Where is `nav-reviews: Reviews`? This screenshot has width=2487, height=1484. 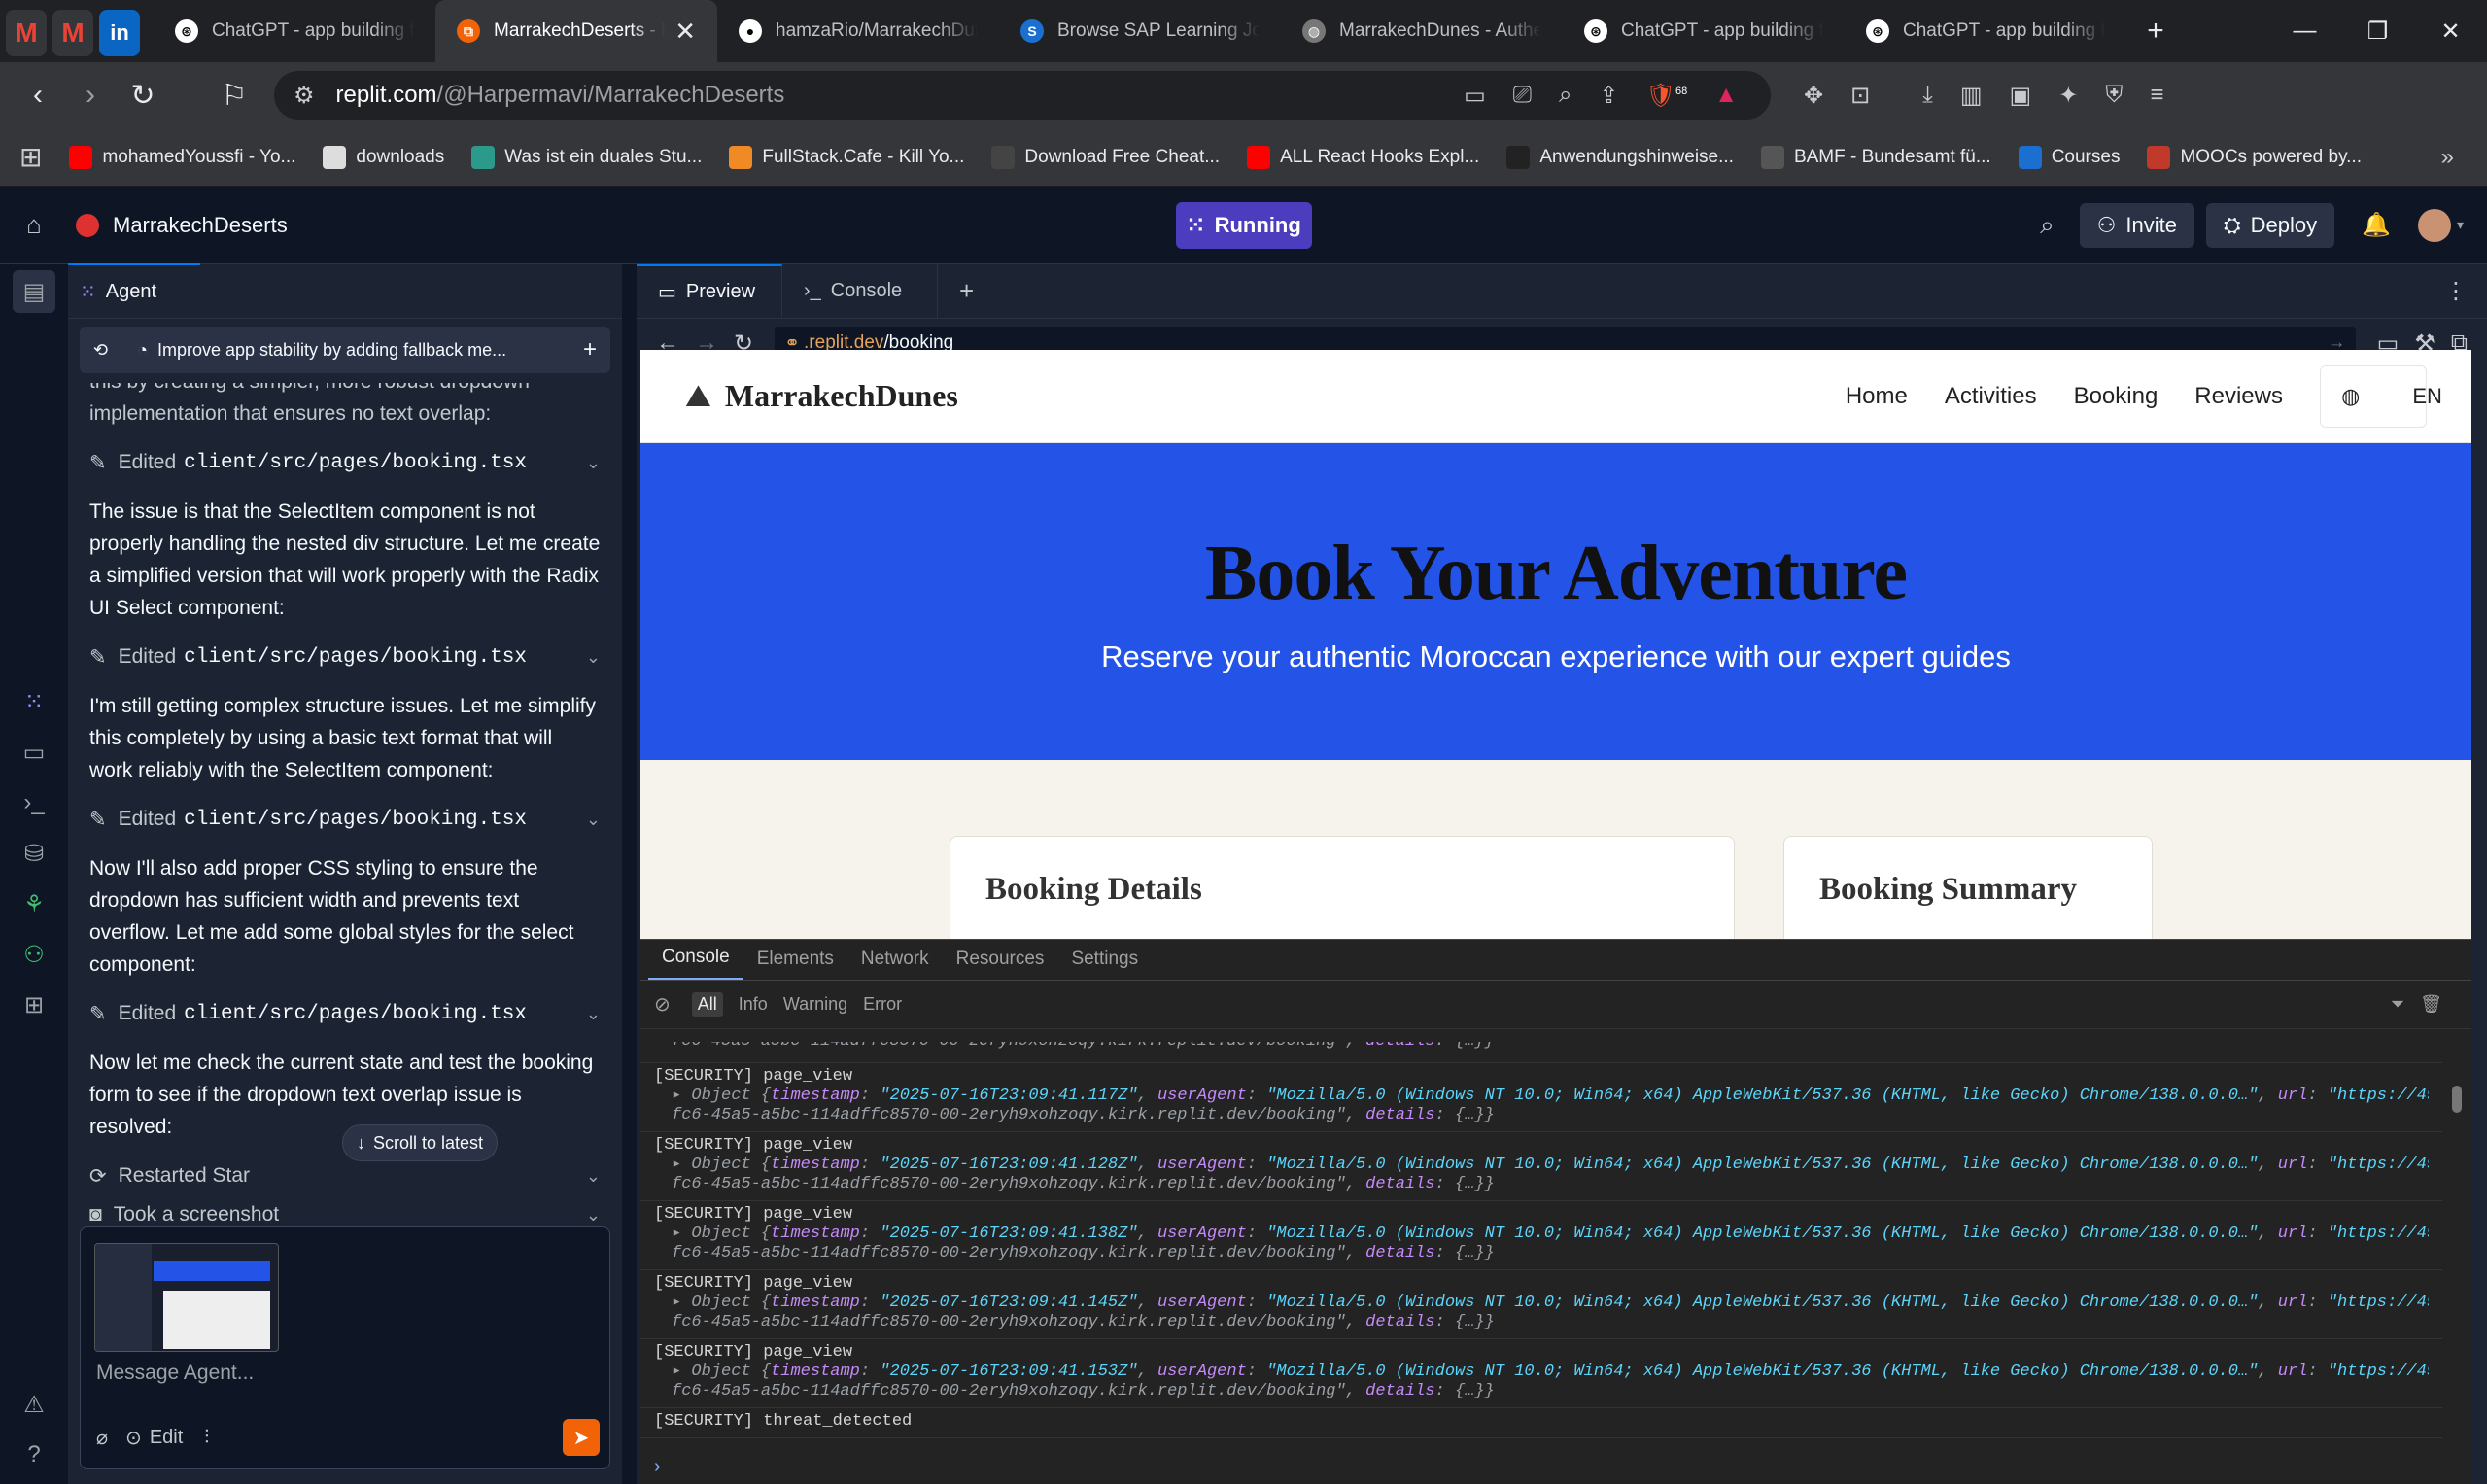
nav-reviews: Reviews is located at coordinates (2238, 396).